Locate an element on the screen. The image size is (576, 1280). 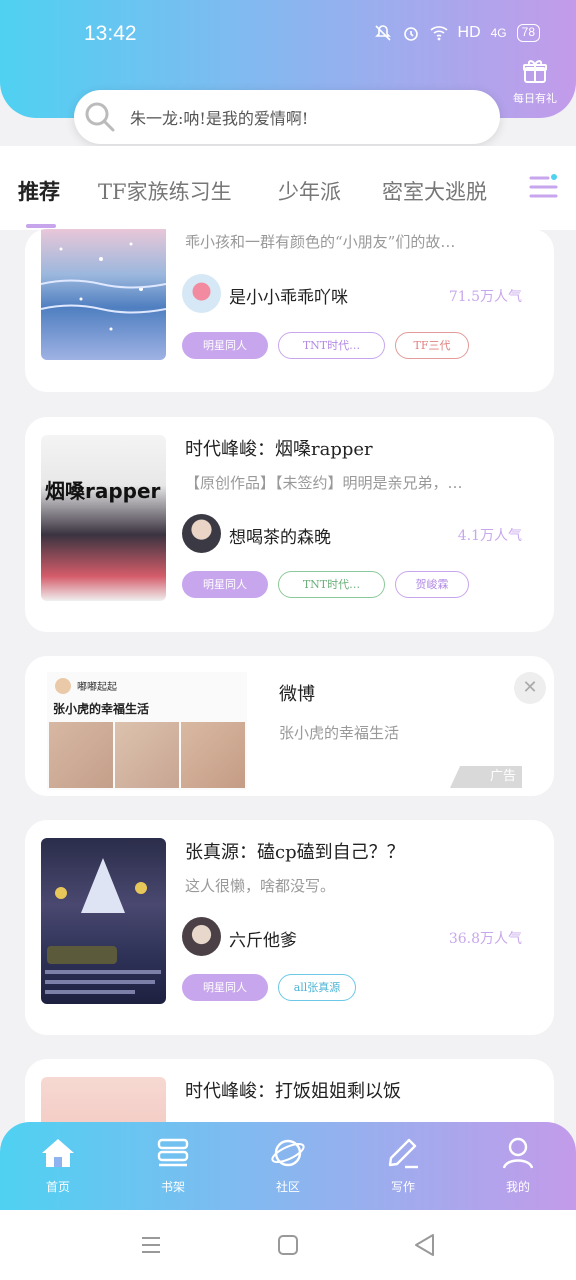
gift-icon is located at coordinates (535, 71).